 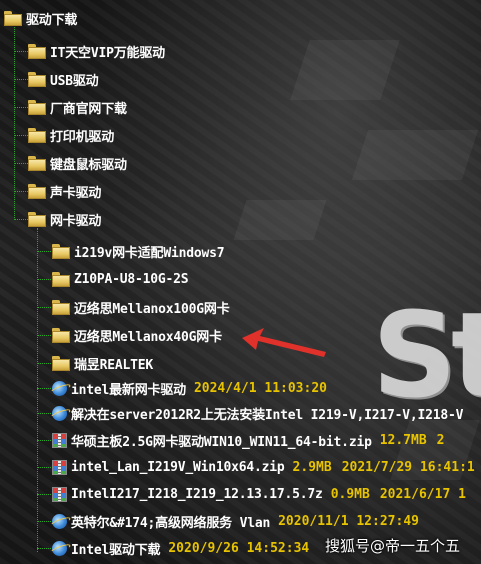 What do you see at coordinates (422, 494) in the screenshot?
I see `file-date: 2021/6/17 1` at bounding box center [422, 494].